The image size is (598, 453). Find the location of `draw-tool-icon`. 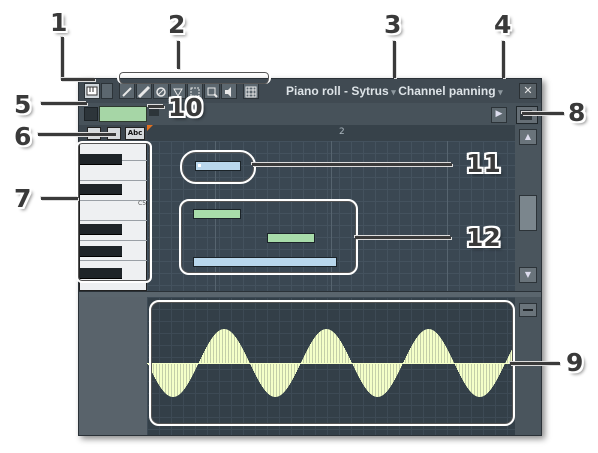

draw-tool-icon is located at coordinates (127, 91).